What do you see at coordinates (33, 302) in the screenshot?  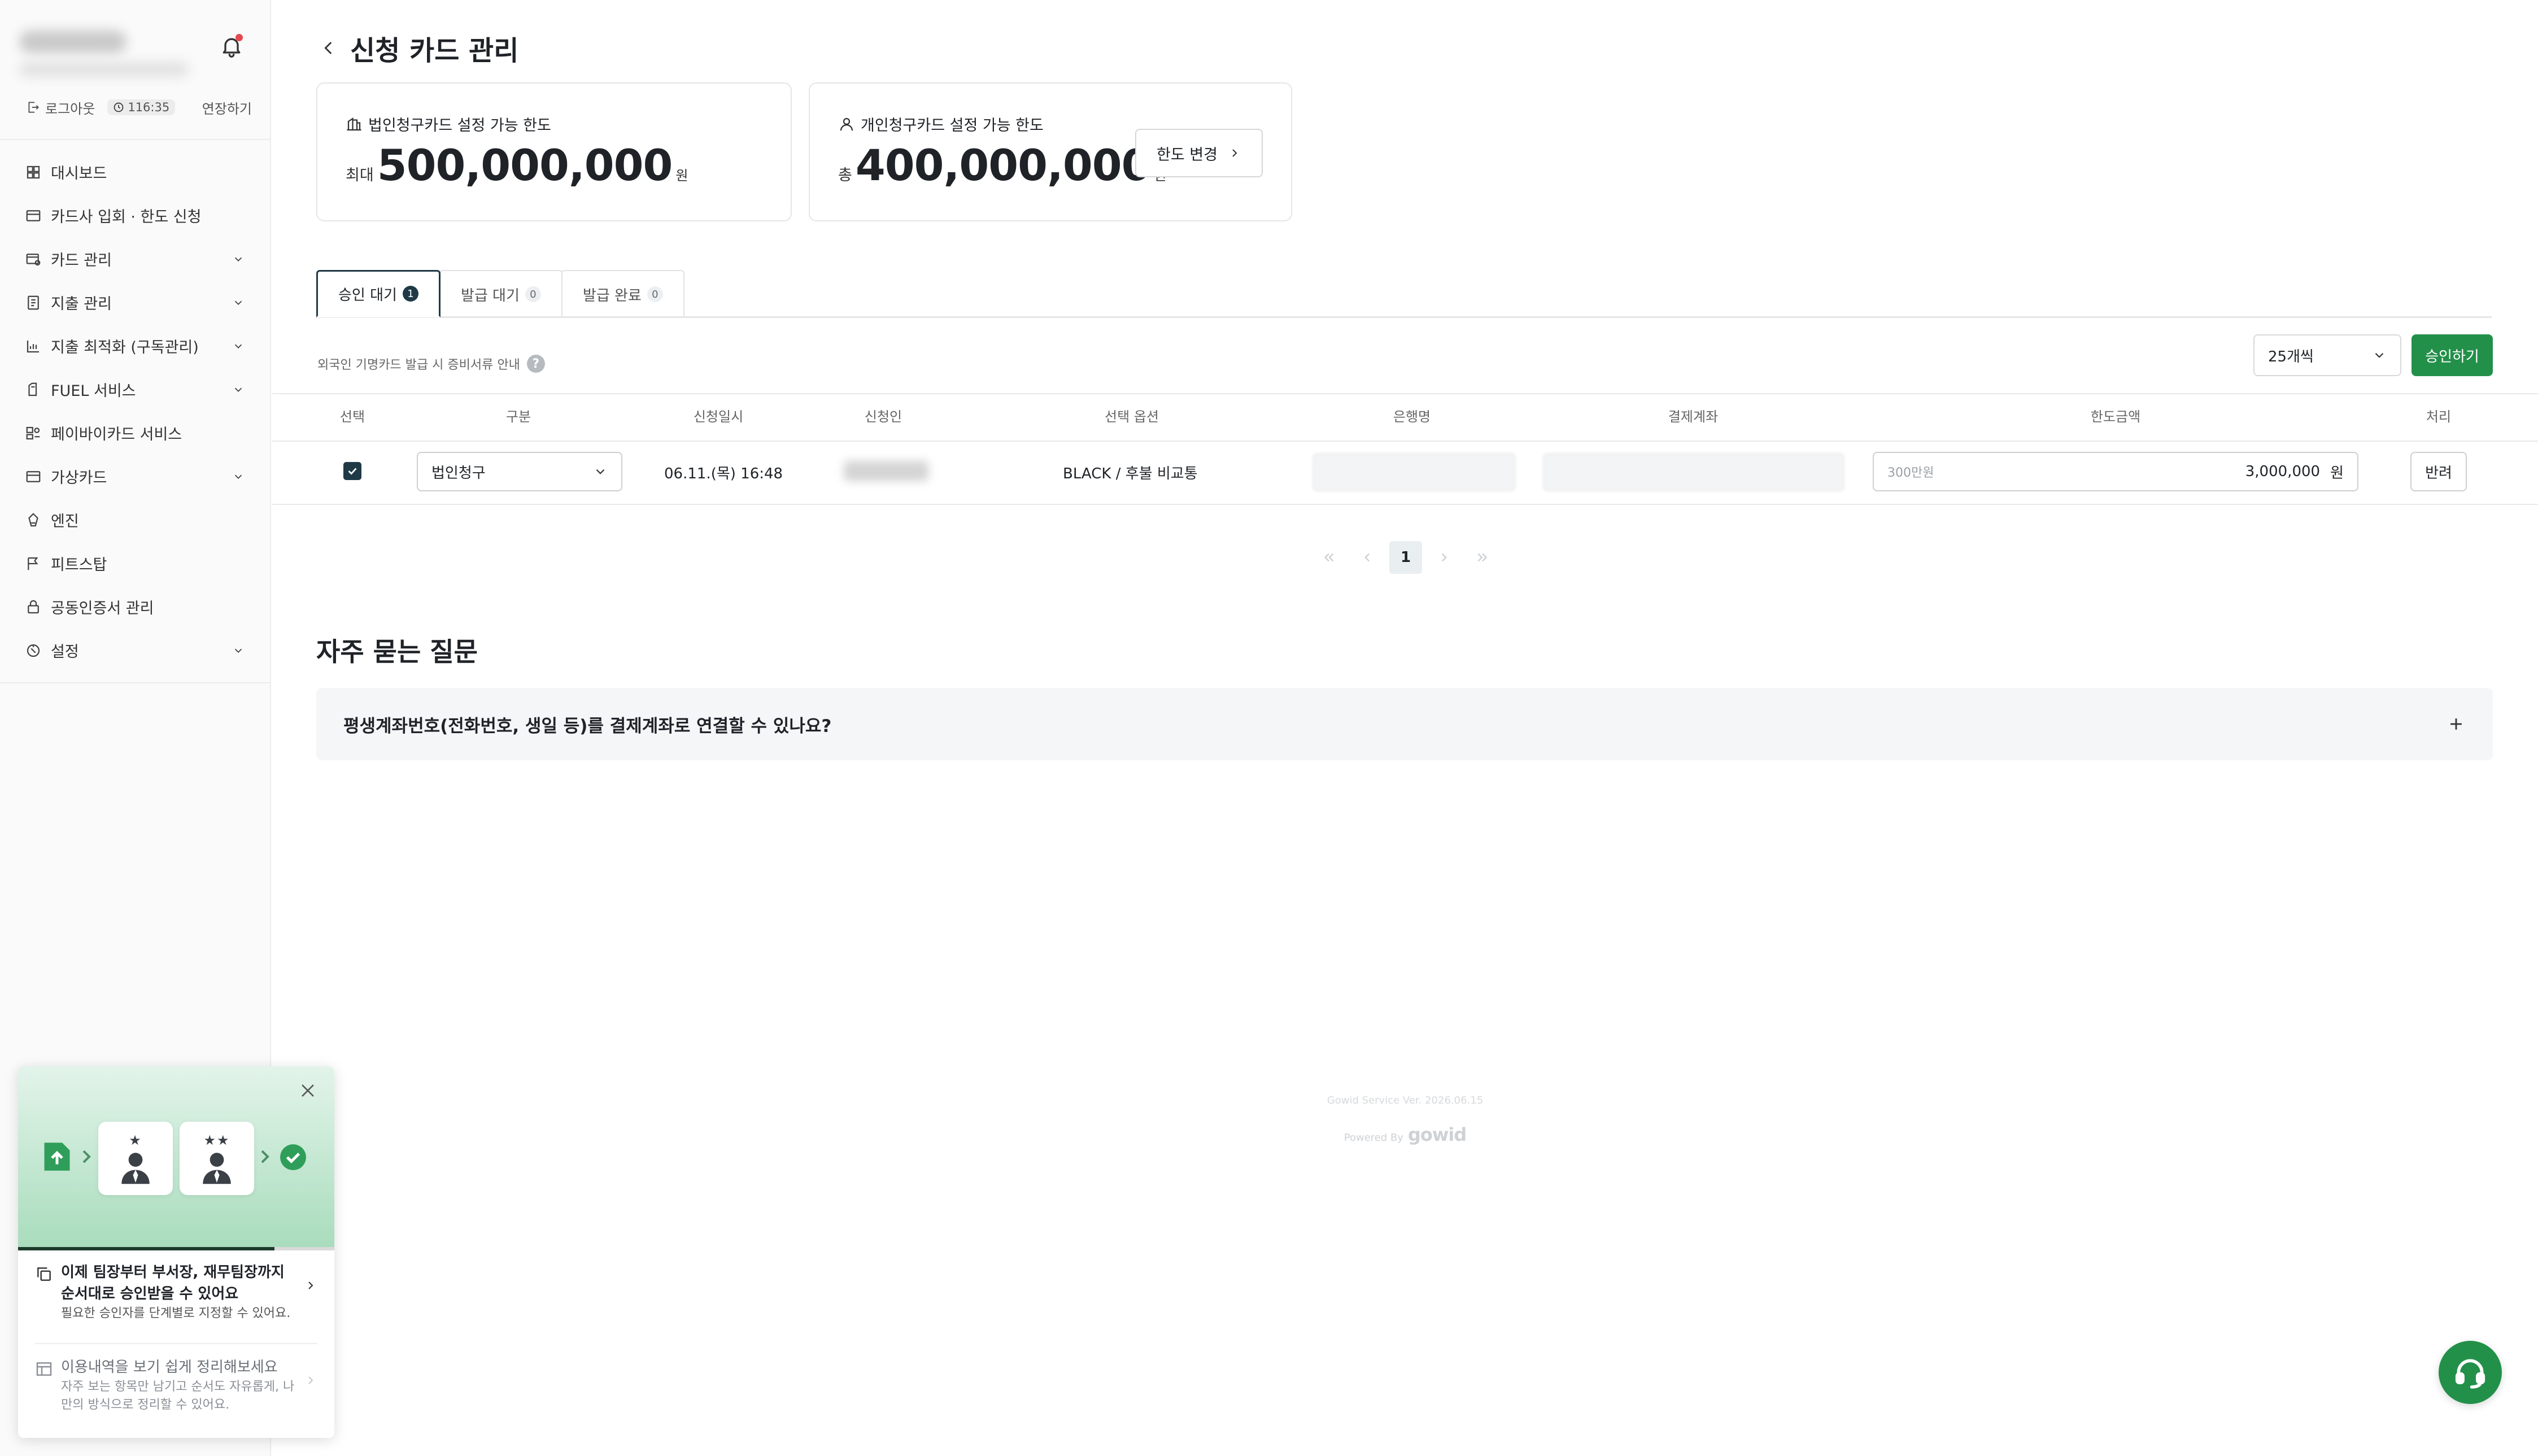 I see `document-icon` at bounding box center [33, 302].